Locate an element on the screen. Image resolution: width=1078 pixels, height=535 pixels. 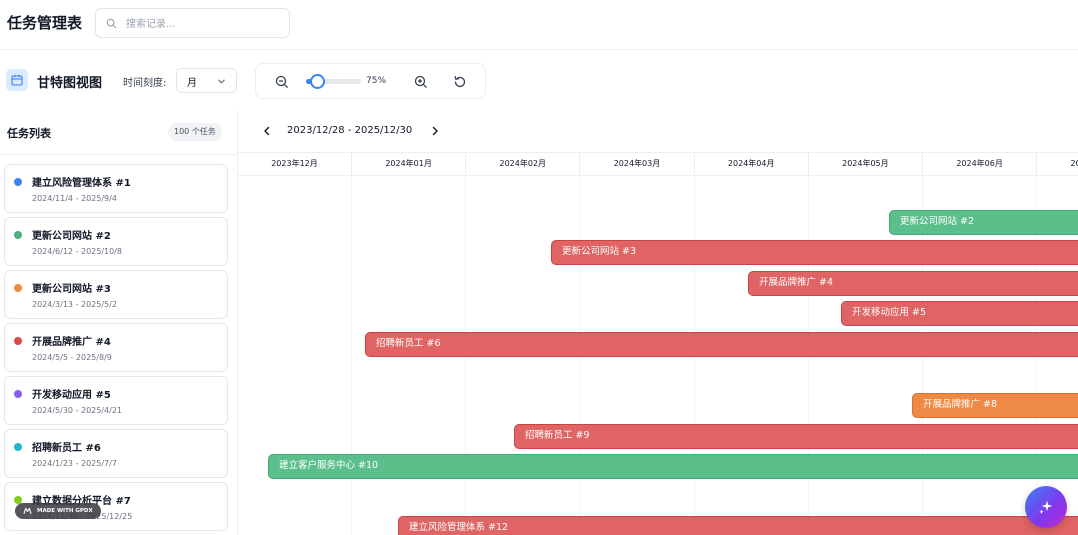
timeline-month: 2024年04月 is located at coordinates (752, 165).